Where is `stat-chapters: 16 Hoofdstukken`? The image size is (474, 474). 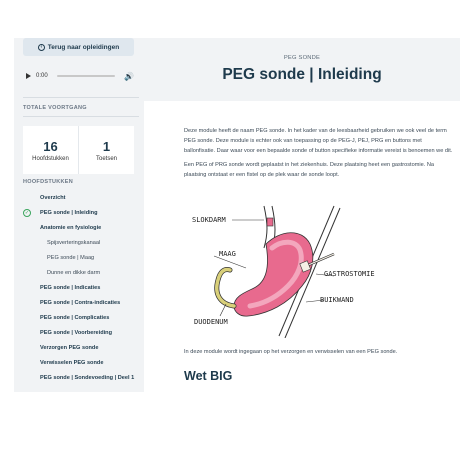
stat-chapters: 16 Hoofdstukken is located at coordinates (50, 150).